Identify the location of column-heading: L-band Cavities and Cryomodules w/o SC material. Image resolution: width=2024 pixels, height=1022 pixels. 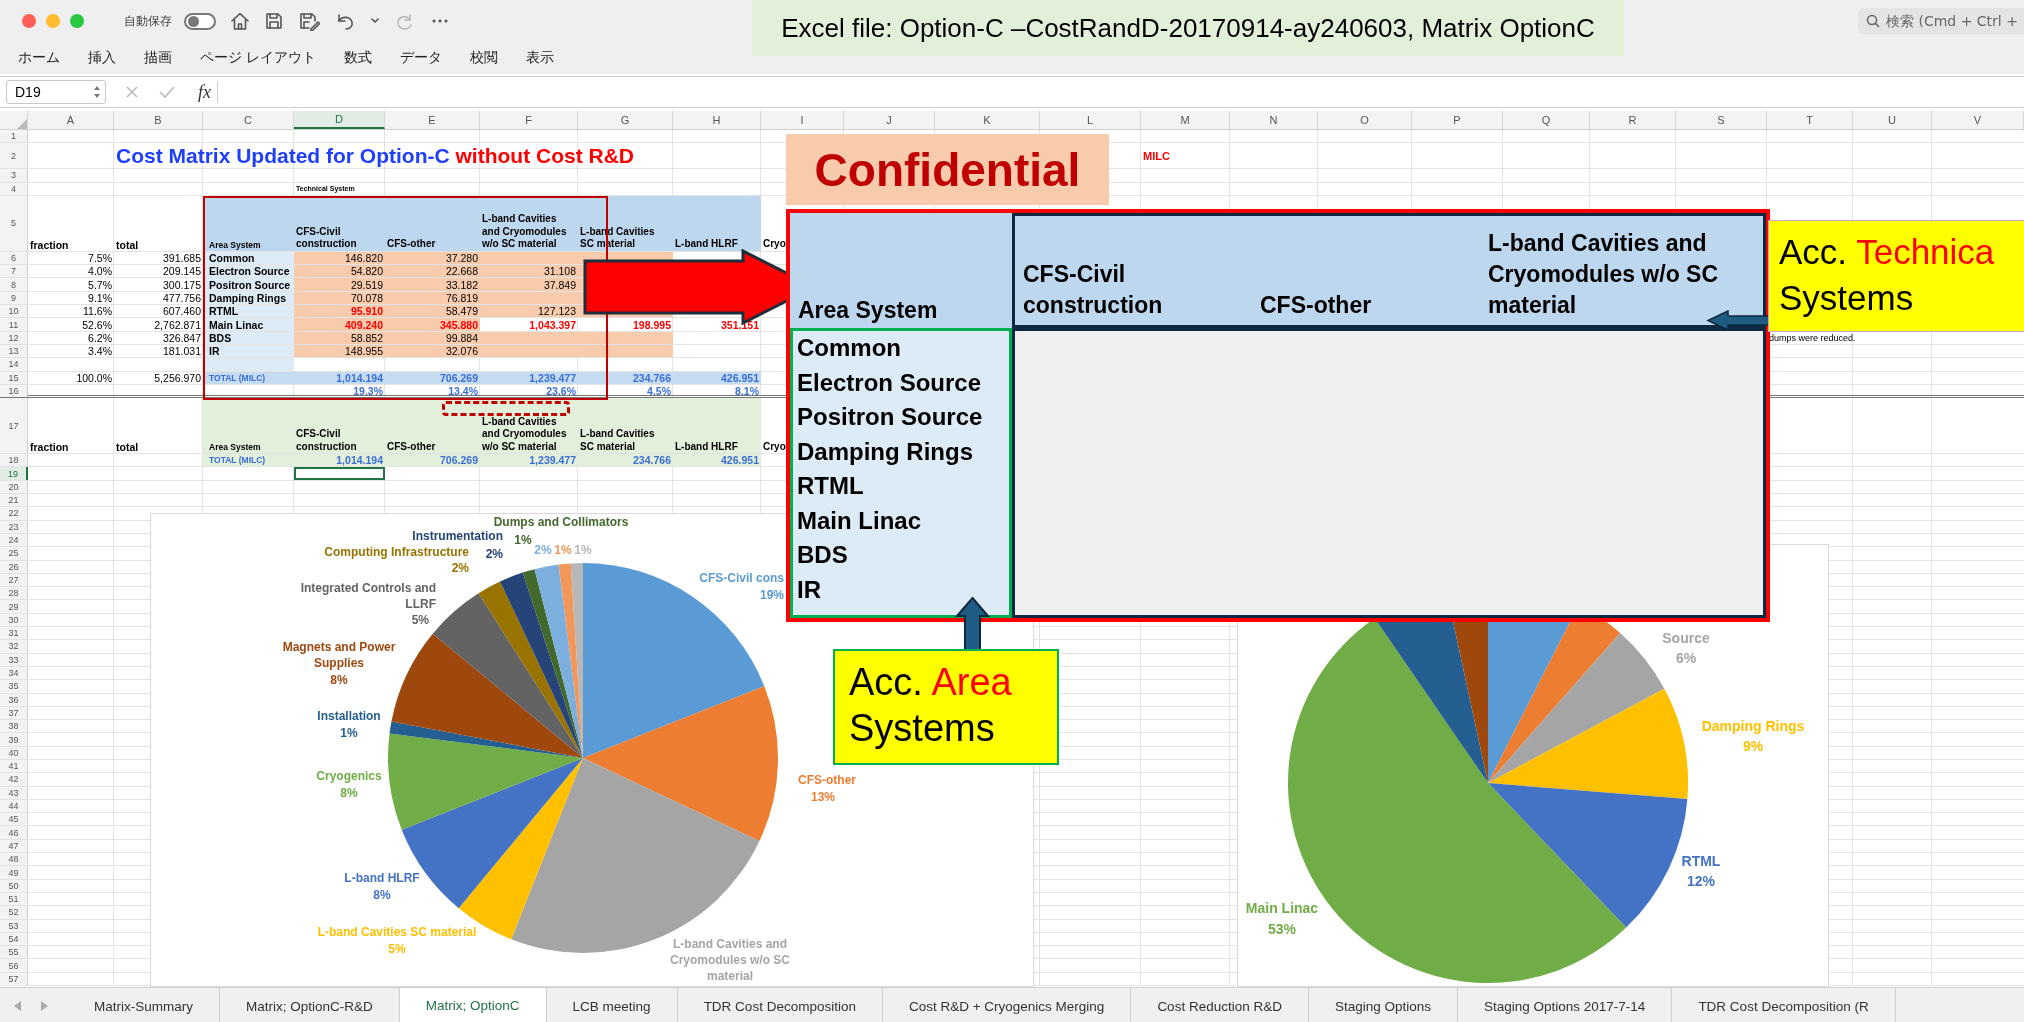
(1604, 274).